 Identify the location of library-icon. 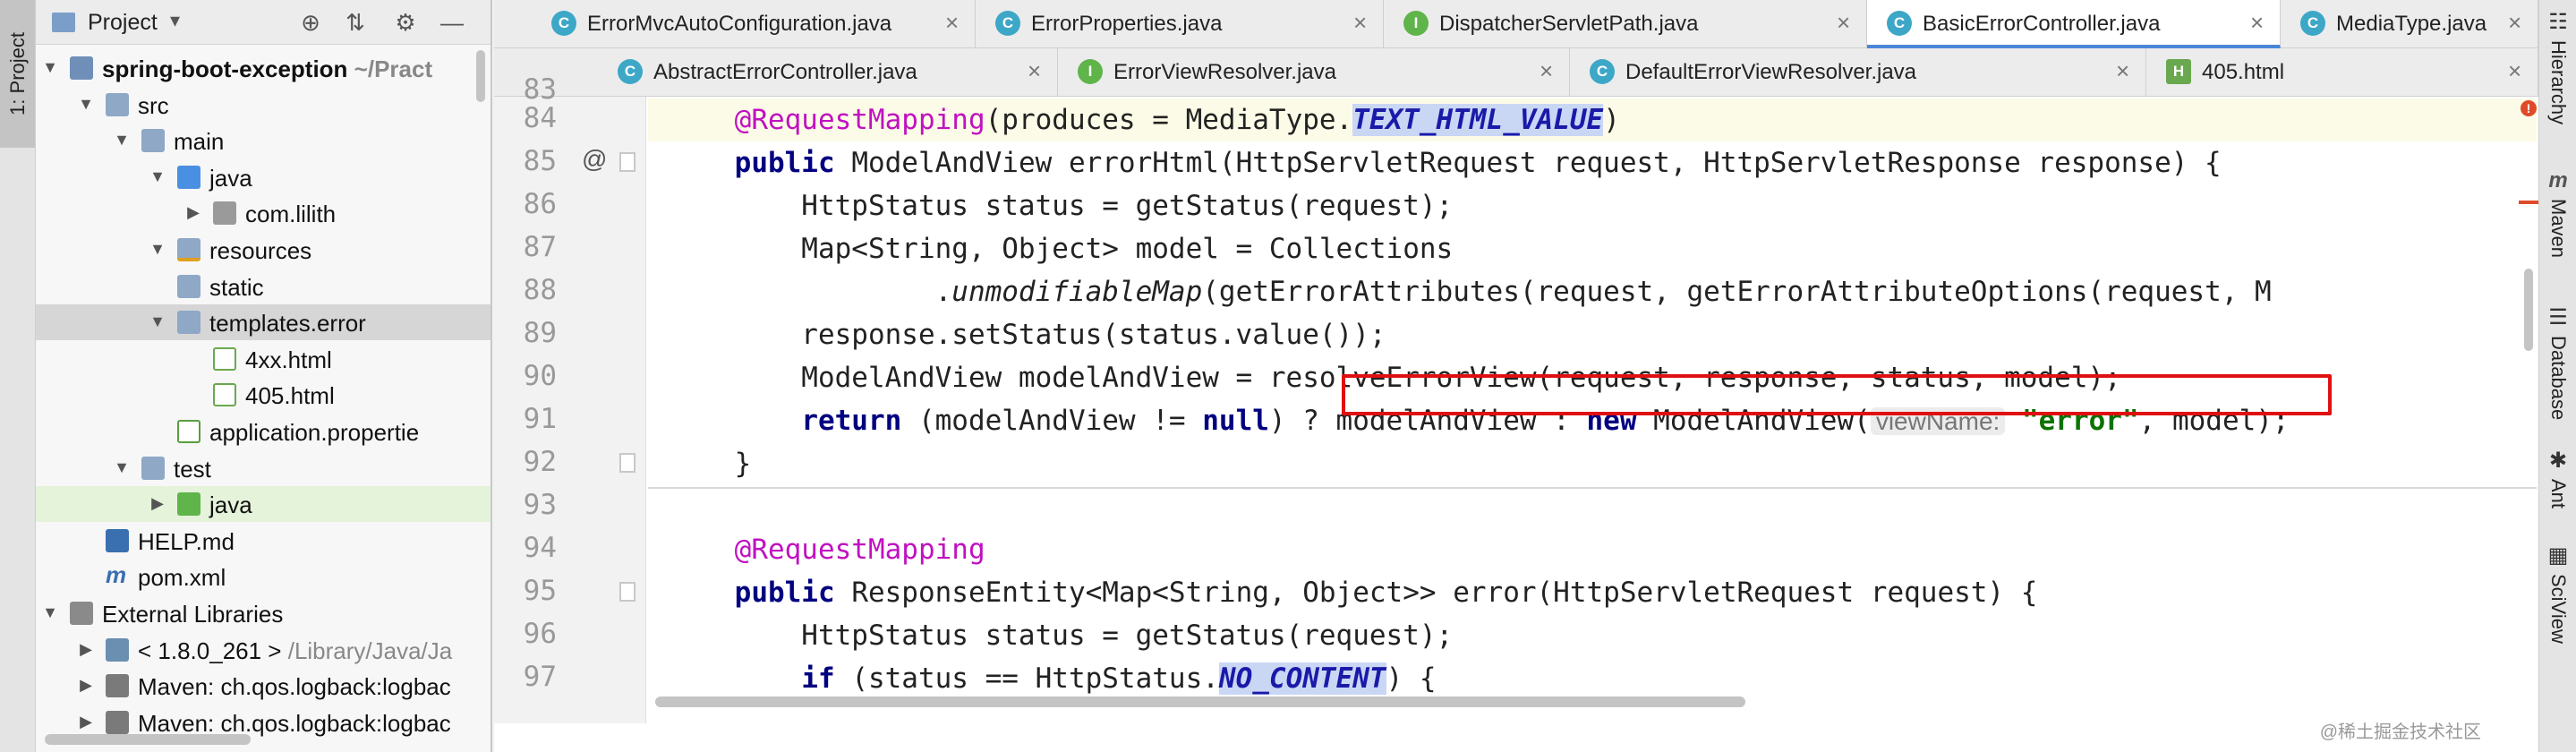
(117, 722).